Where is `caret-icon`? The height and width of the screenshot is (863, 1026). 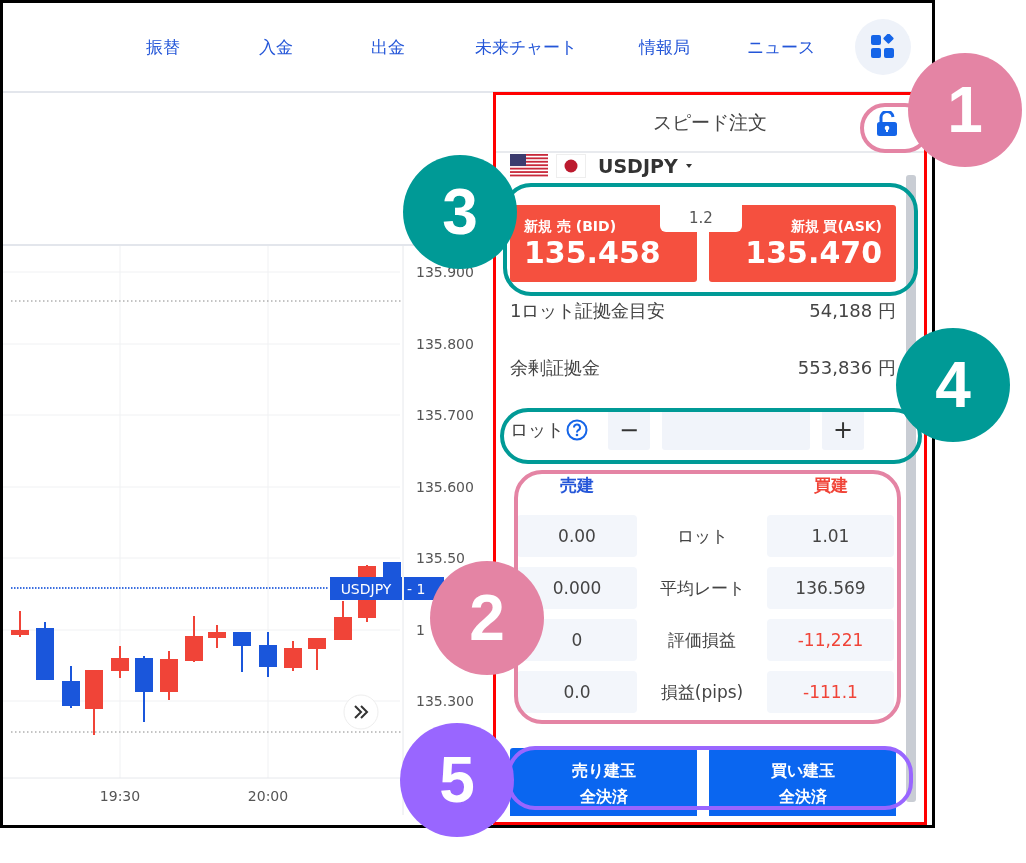 caret-icon is located at coordinates (688, 166).